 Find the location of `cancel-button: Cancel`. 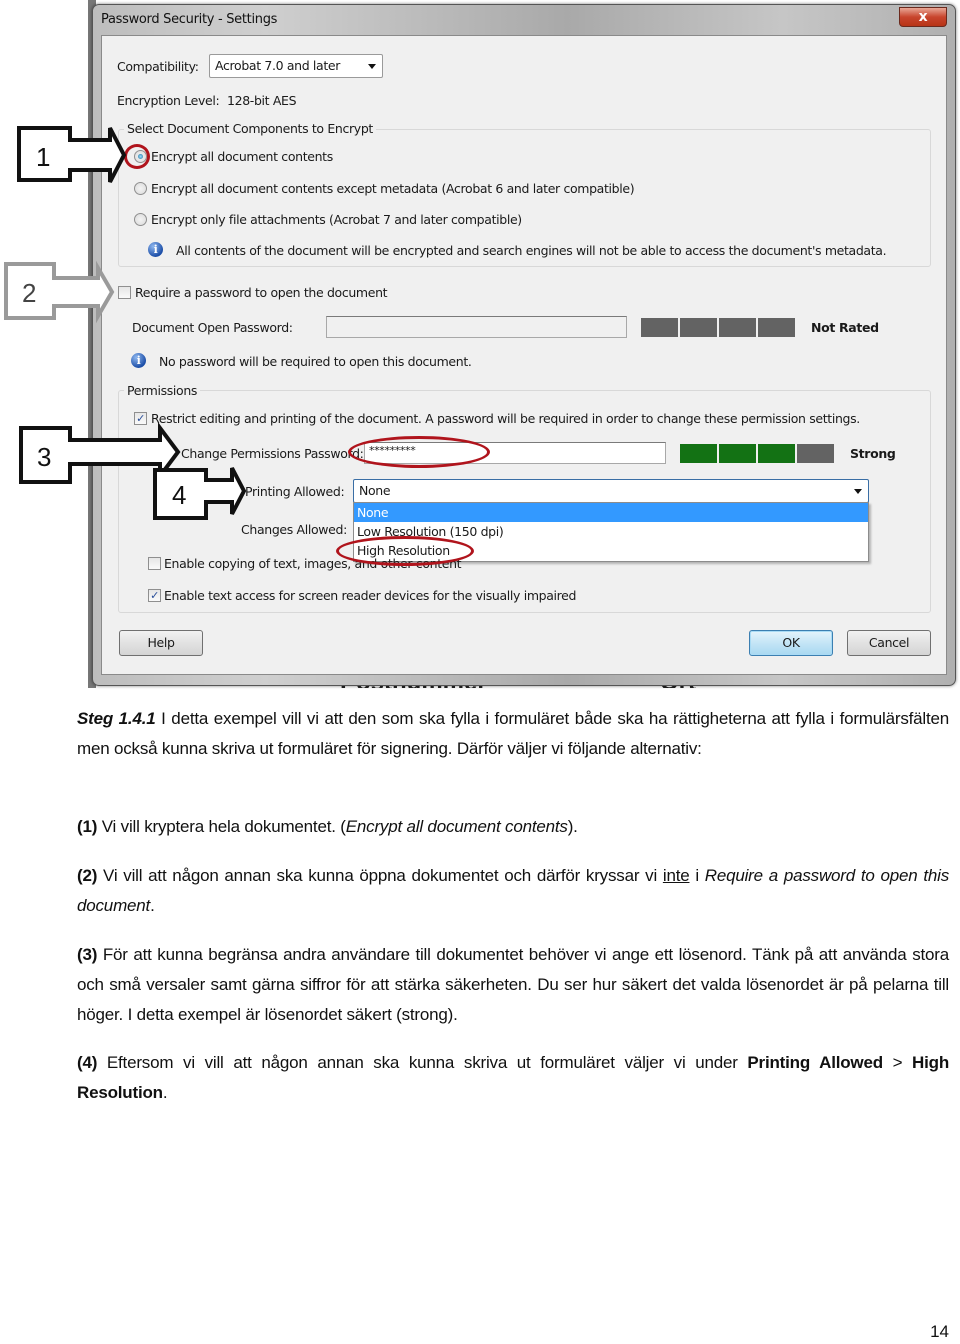

cancel-button: Cancel is located at coordinates (889, 643).